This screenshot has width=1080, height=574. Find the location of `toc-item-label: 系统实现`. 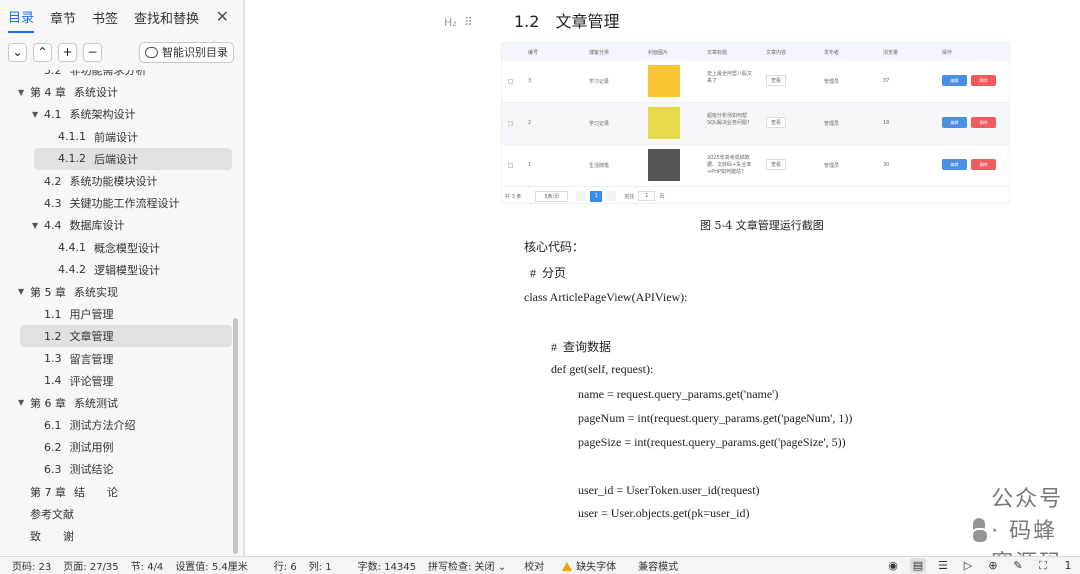

toc-item-label: 系统实现 is located at coordinates (96, 292).